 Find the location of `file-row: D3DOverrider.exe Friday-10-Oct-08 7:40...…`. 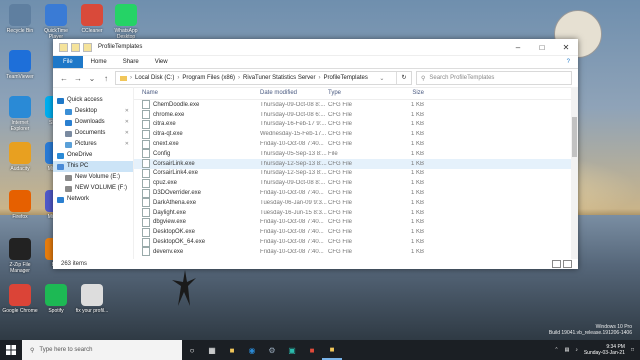

file-row: D3DOverrider.exe Friday-10-Oct-08 7:40...… is located at coordinates (356, 193).